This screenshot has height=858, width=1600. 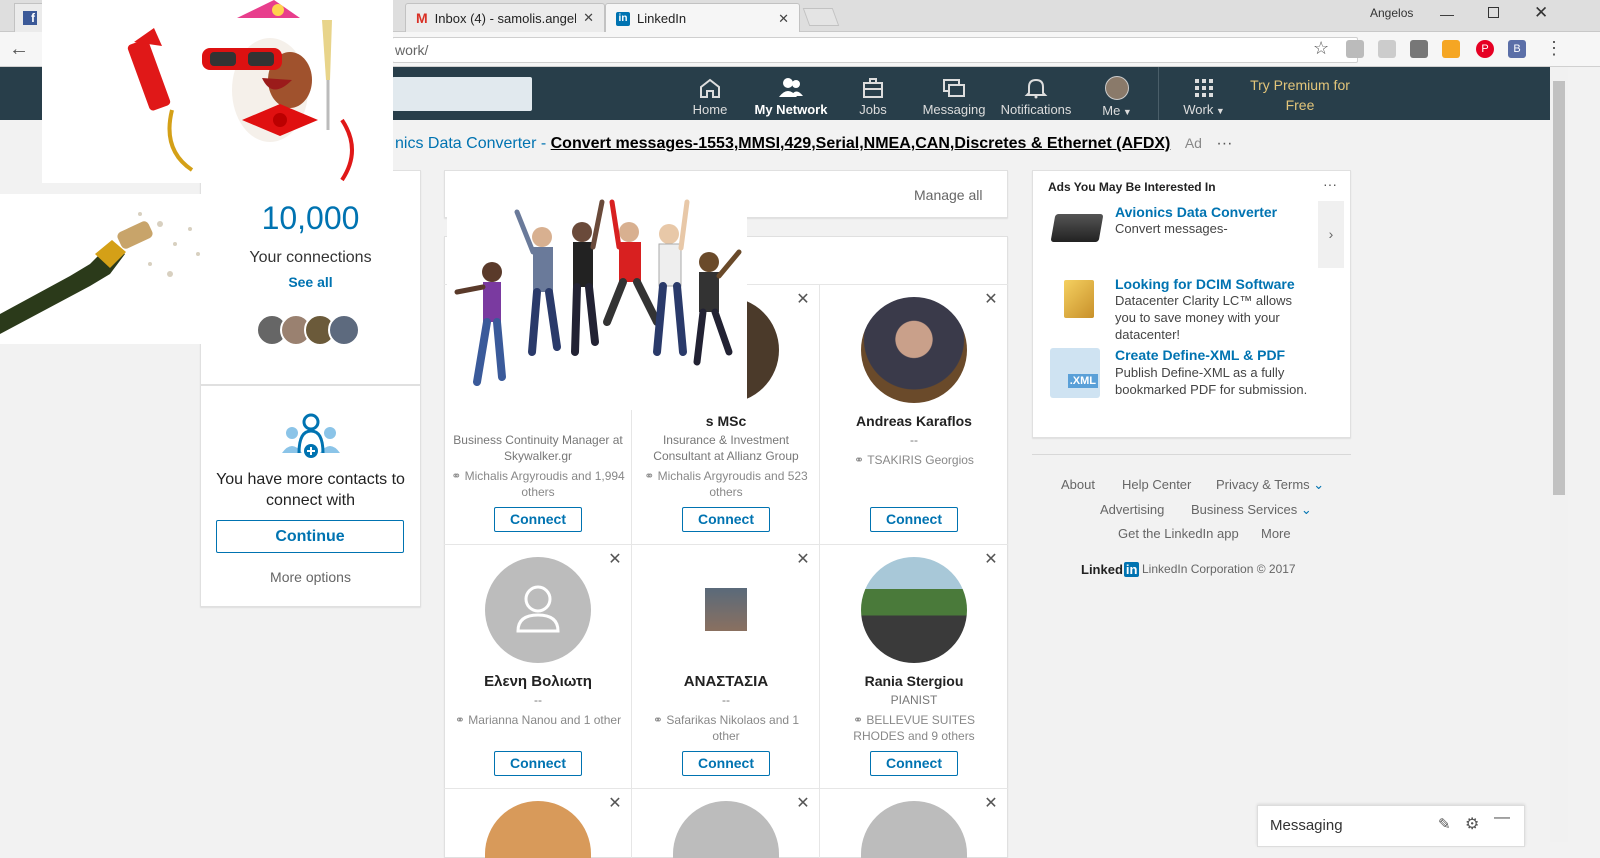 I want to click on nav-home: Home, so click(x=710, y=97).